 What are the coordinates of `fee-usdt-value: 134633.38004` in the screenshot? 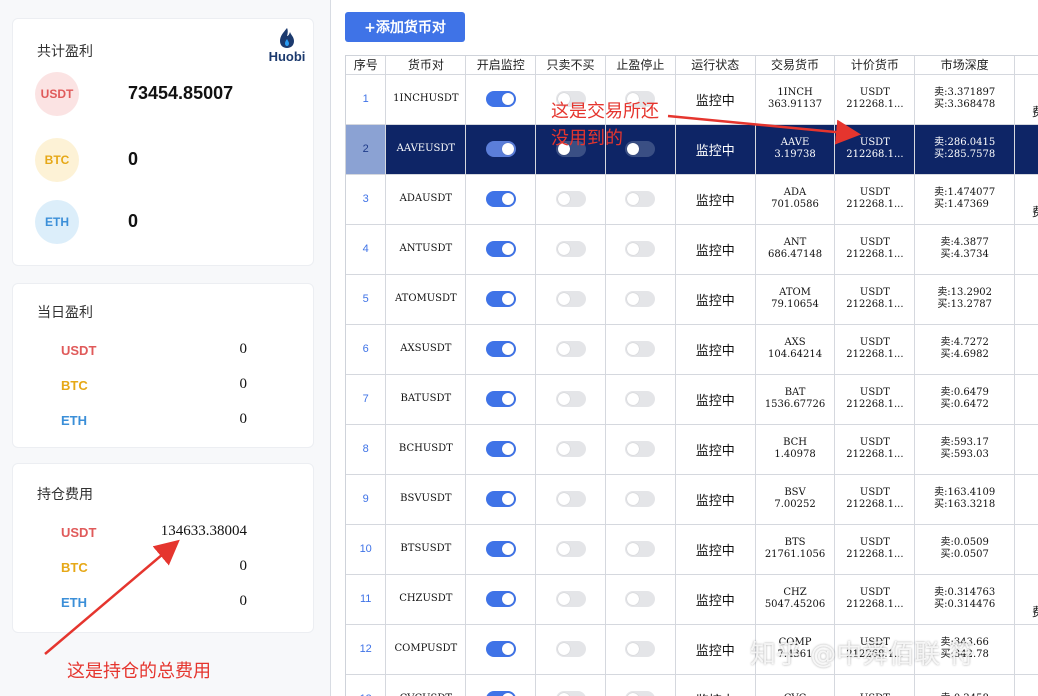 It's located at (203, 531).